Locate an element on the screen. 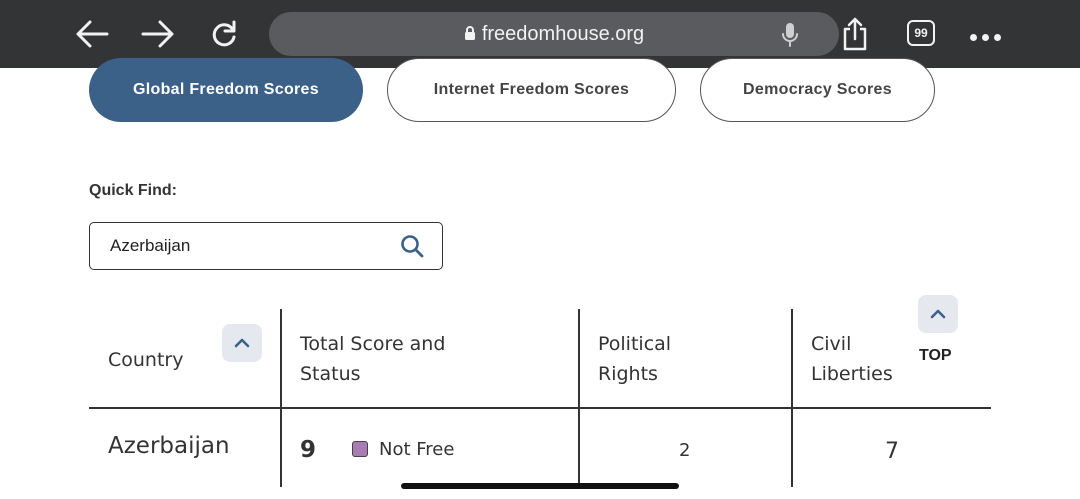 The height and width of the screenshot is (499, 1080). back-to-top-button is located at coordinates (938, 314).